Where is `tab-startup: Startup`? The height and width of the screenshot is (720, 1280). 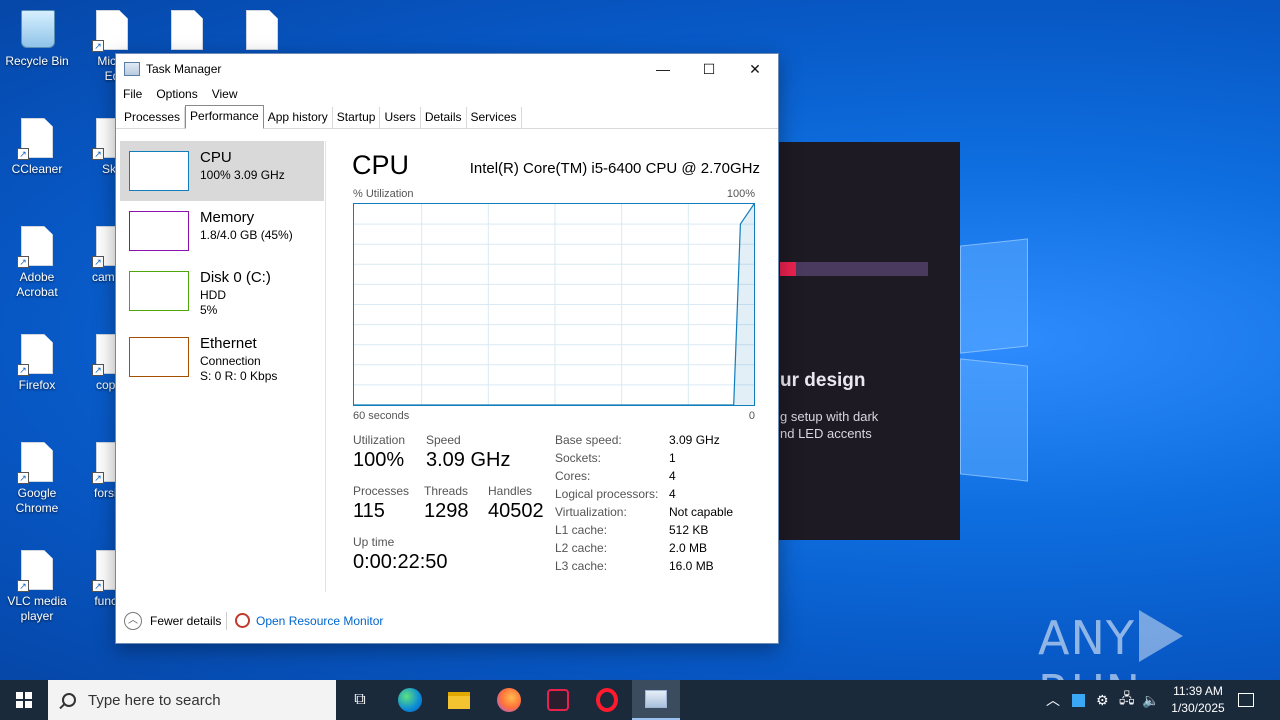
tab-startup: Startup is located at coordinates (357, 117).